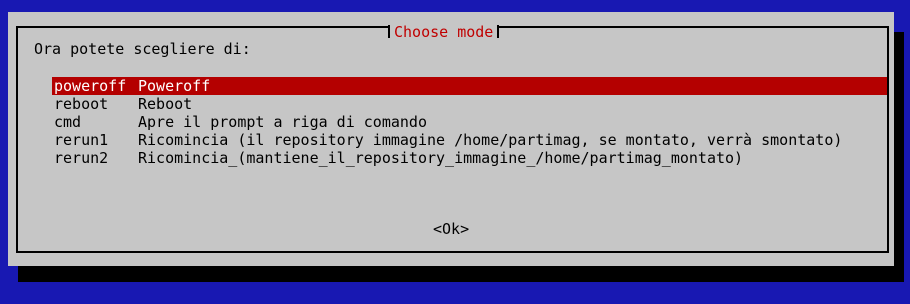  Describe the element at coordinates (81, 104) in the screenshot. I see `menu-item-tag: reboot` at that location.